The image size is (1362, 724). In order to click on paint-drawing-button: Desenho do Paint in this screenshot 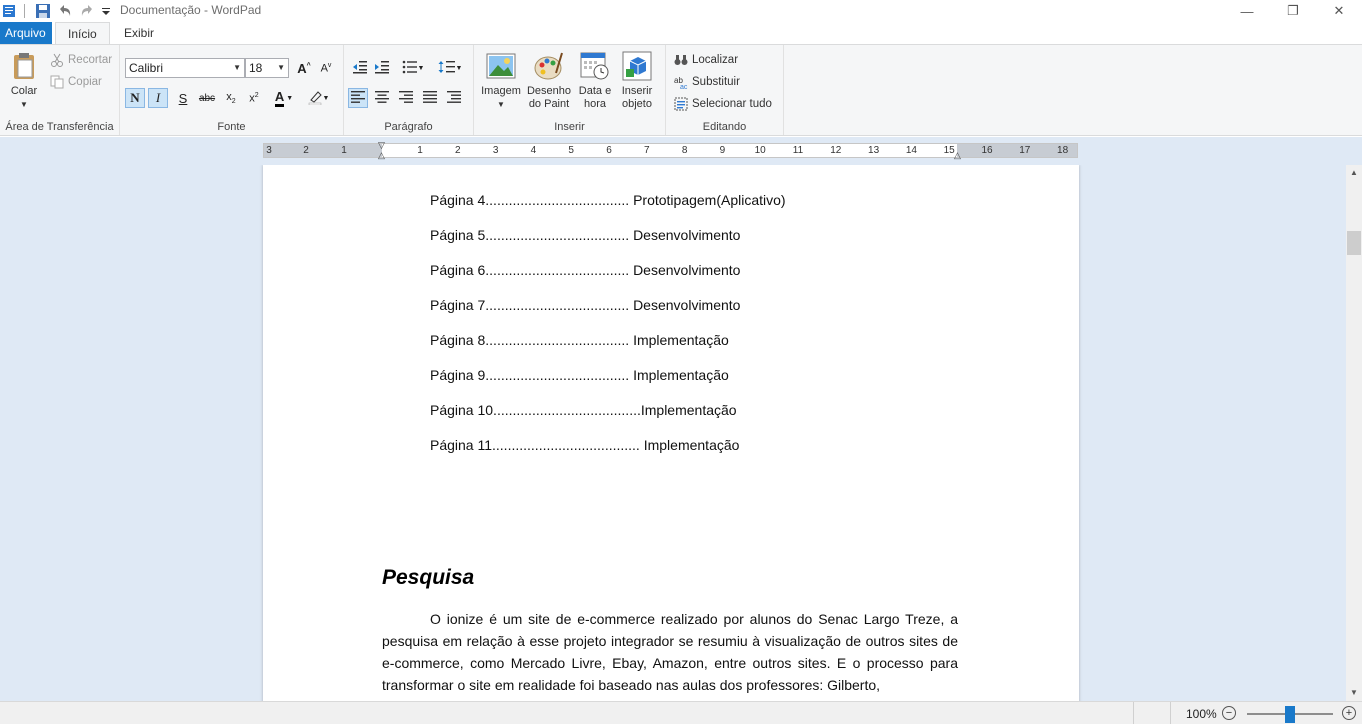, I will do `click(549, 81)`.